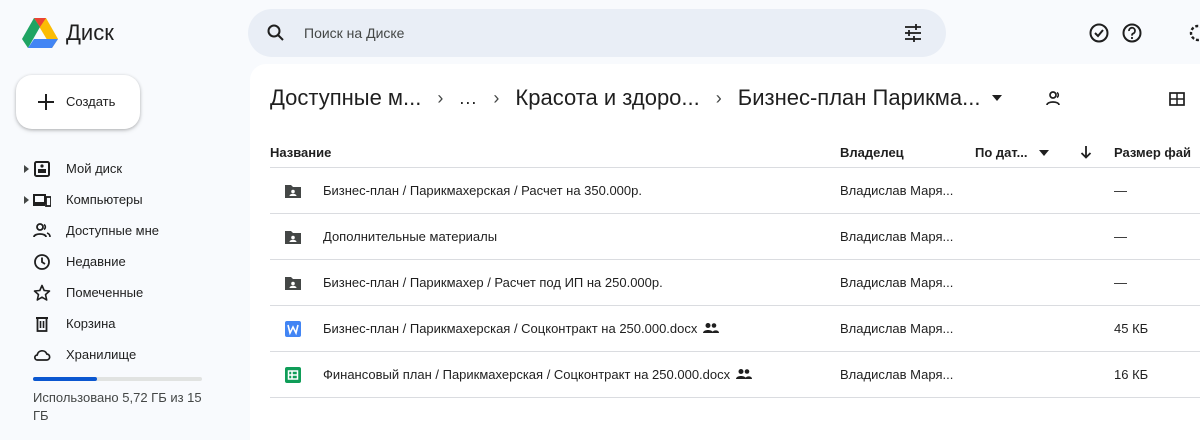 This screenshot has height=440, width=1200. Describe the element at coordinates (46, 102) in the screenshot. I see `plus-icon` at that location.